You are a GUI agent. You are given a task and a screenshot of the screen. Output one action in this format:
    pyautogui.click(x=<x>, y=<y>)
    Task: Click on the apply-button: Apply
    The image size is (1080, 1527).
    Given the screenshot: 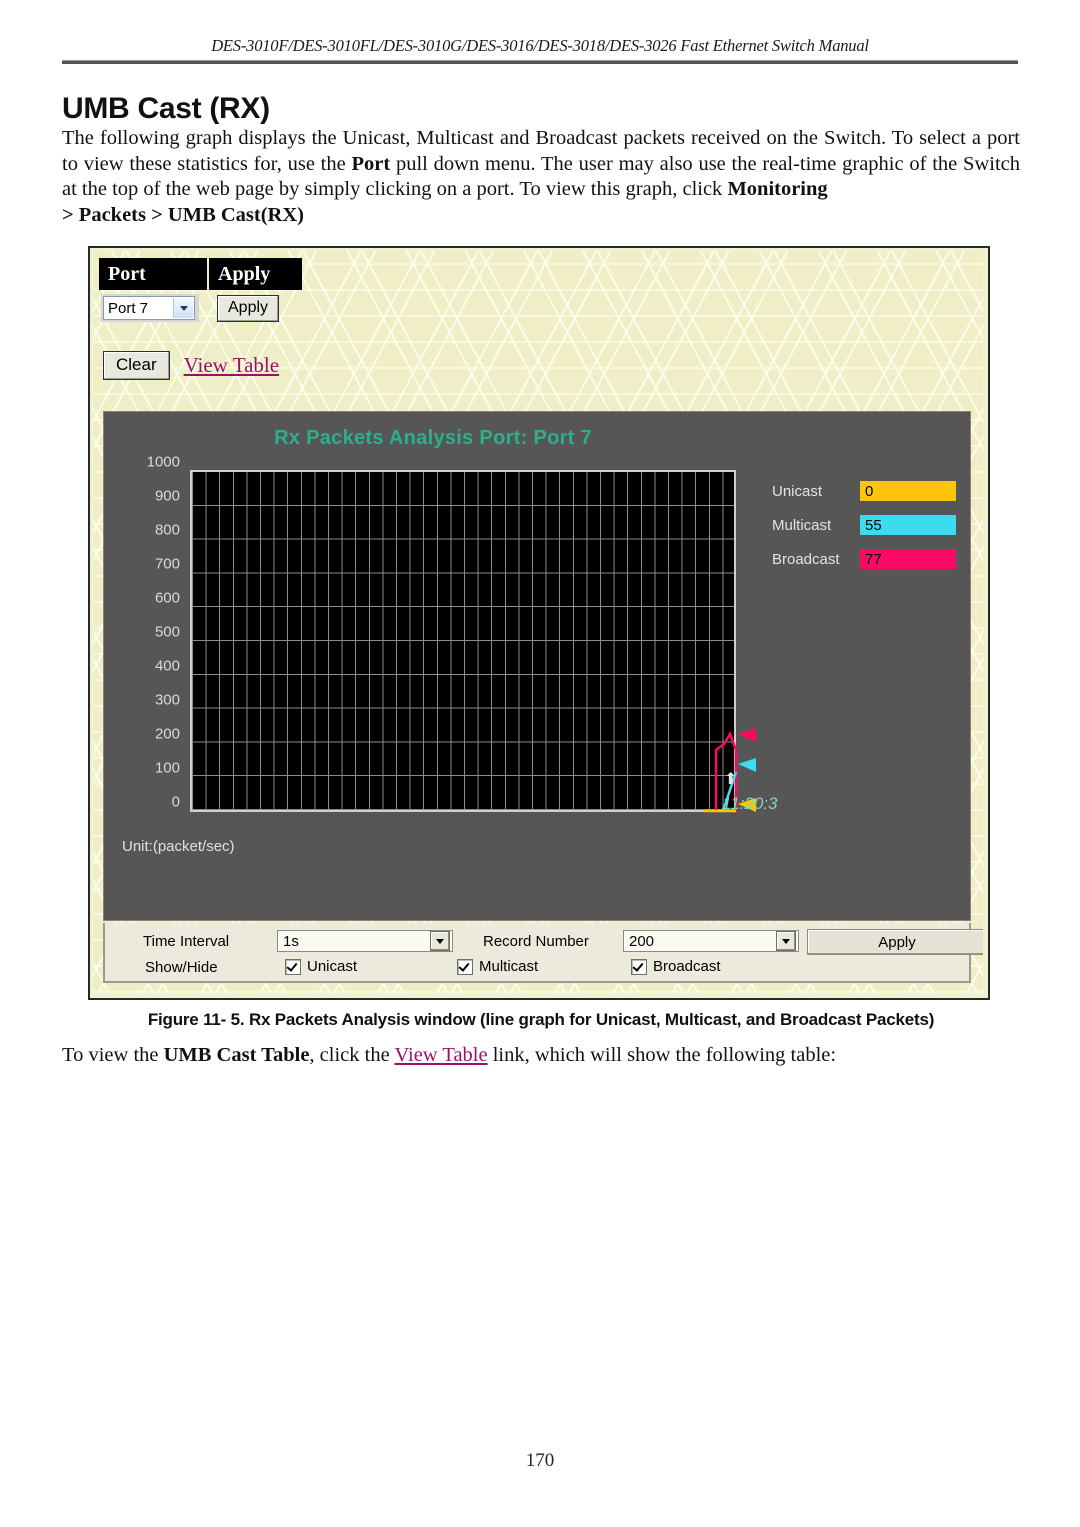 What is the action you would take?
    pyautogui.click(x=248, y=308)
    